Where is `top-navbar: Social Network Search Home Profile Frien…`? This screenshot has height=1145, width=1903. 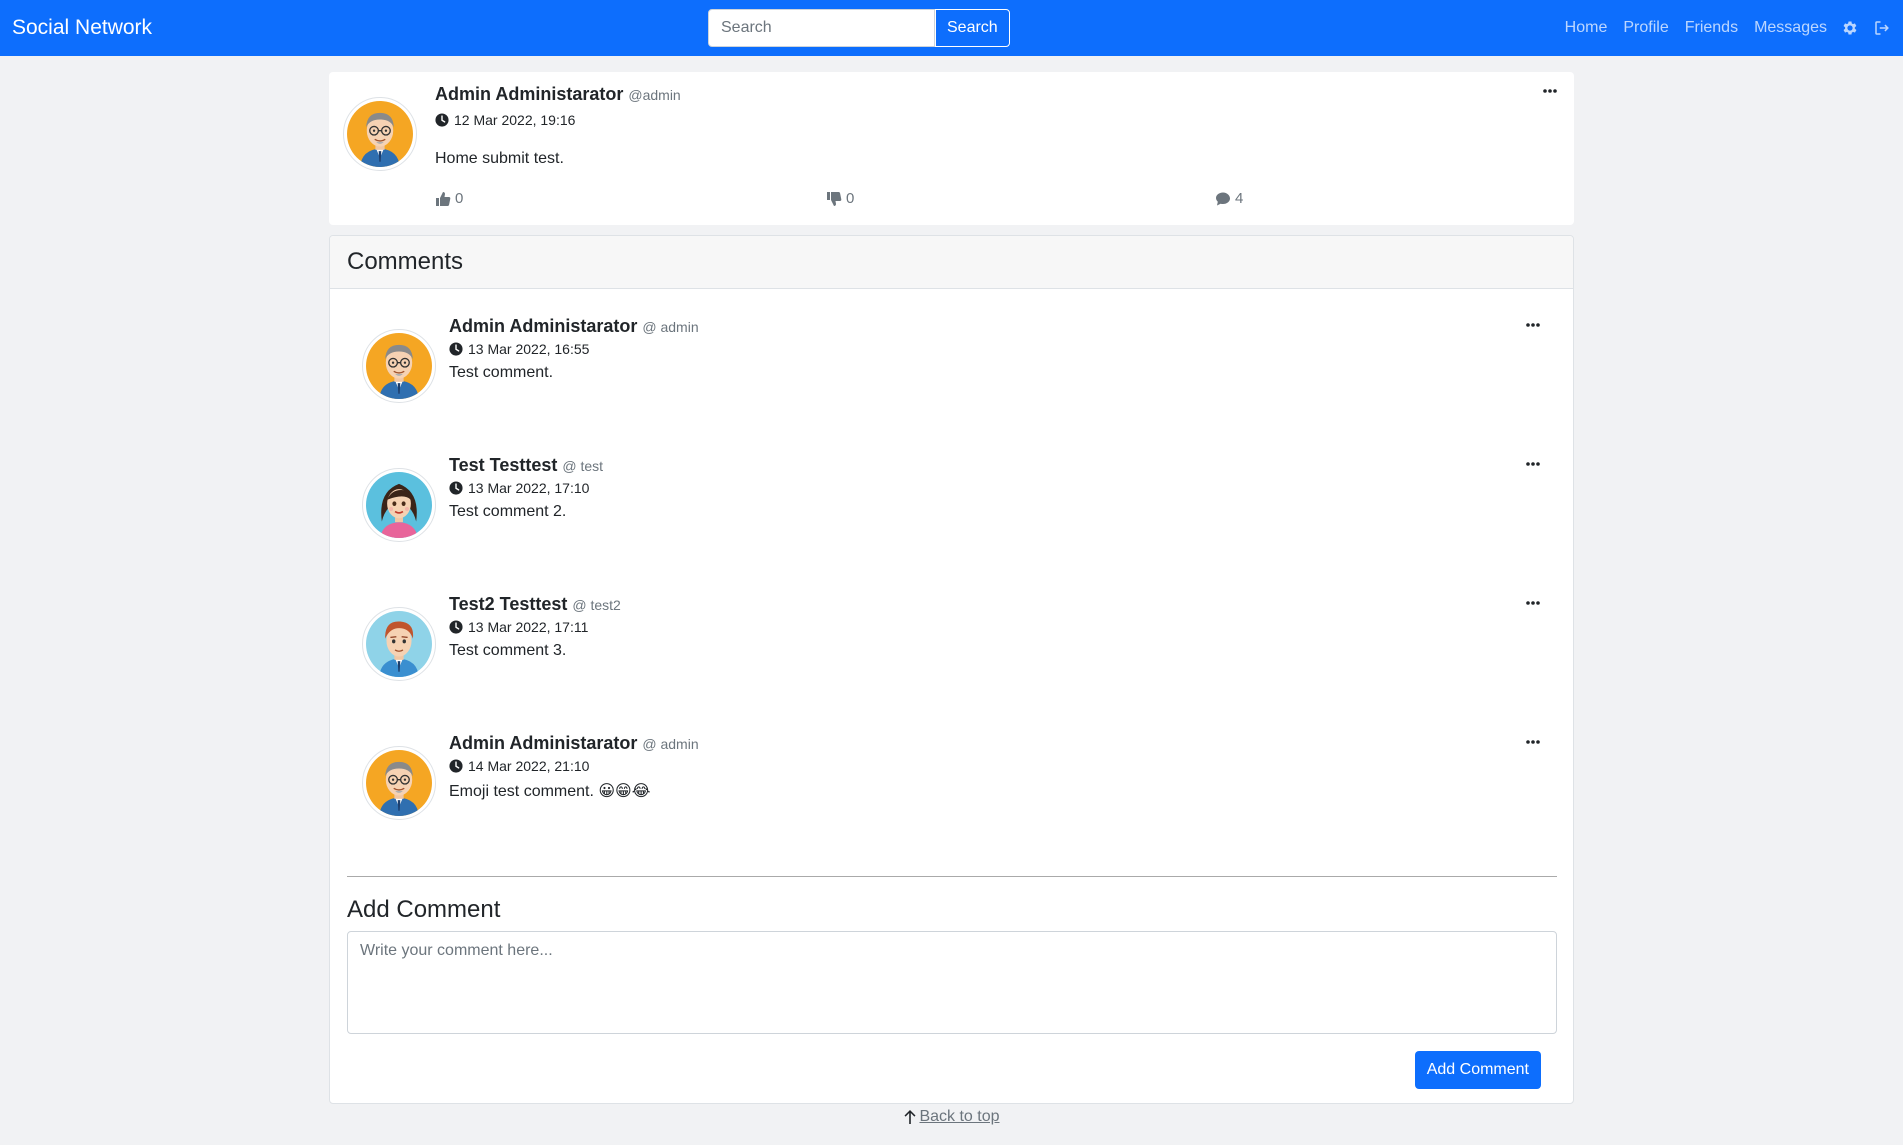 top-navbar: Social Network Search Home Profile Frien… is located at coordinates (951, 28).